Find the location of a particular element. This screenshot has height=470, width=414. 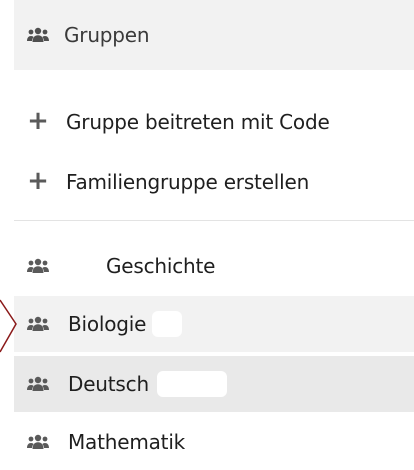

group-item-geschichte: Geschichte is located at coordinates (214, 266).